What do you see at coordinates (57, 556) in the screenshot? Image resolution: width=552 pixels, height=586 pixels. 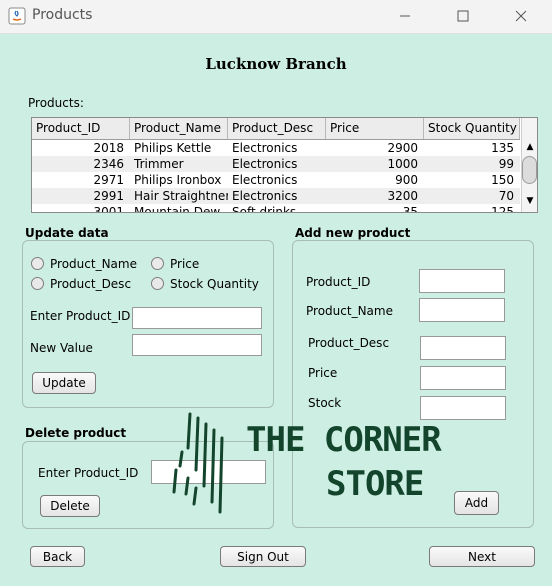 I see `back-button: Back` at bounding box center [57, 556].